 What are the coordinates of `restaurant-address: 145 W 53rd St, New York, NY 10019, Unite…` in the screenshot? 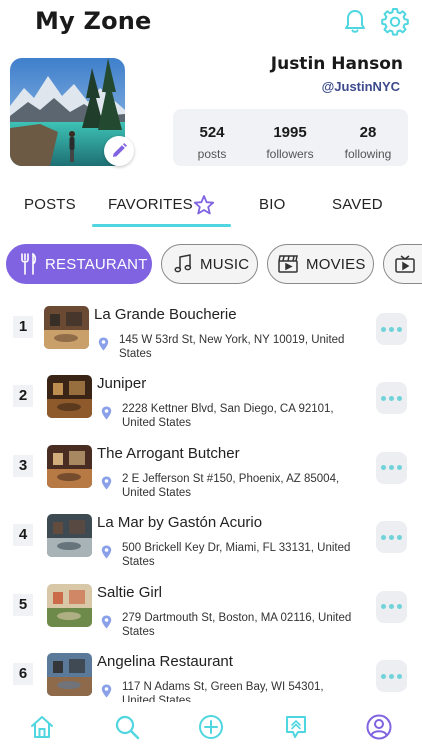 It's located at (232, 347).